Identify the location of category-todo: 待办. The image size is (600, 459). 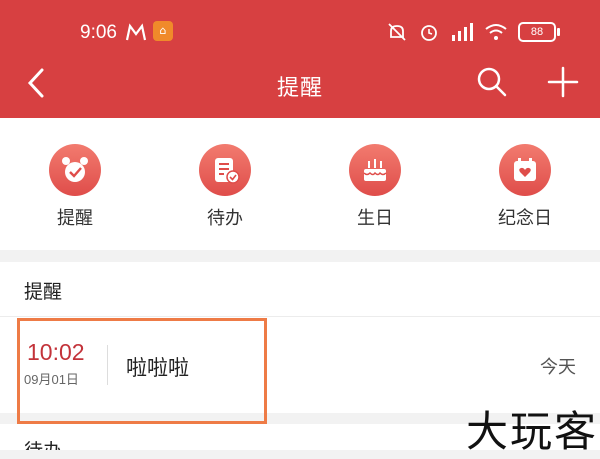
(225, 187).